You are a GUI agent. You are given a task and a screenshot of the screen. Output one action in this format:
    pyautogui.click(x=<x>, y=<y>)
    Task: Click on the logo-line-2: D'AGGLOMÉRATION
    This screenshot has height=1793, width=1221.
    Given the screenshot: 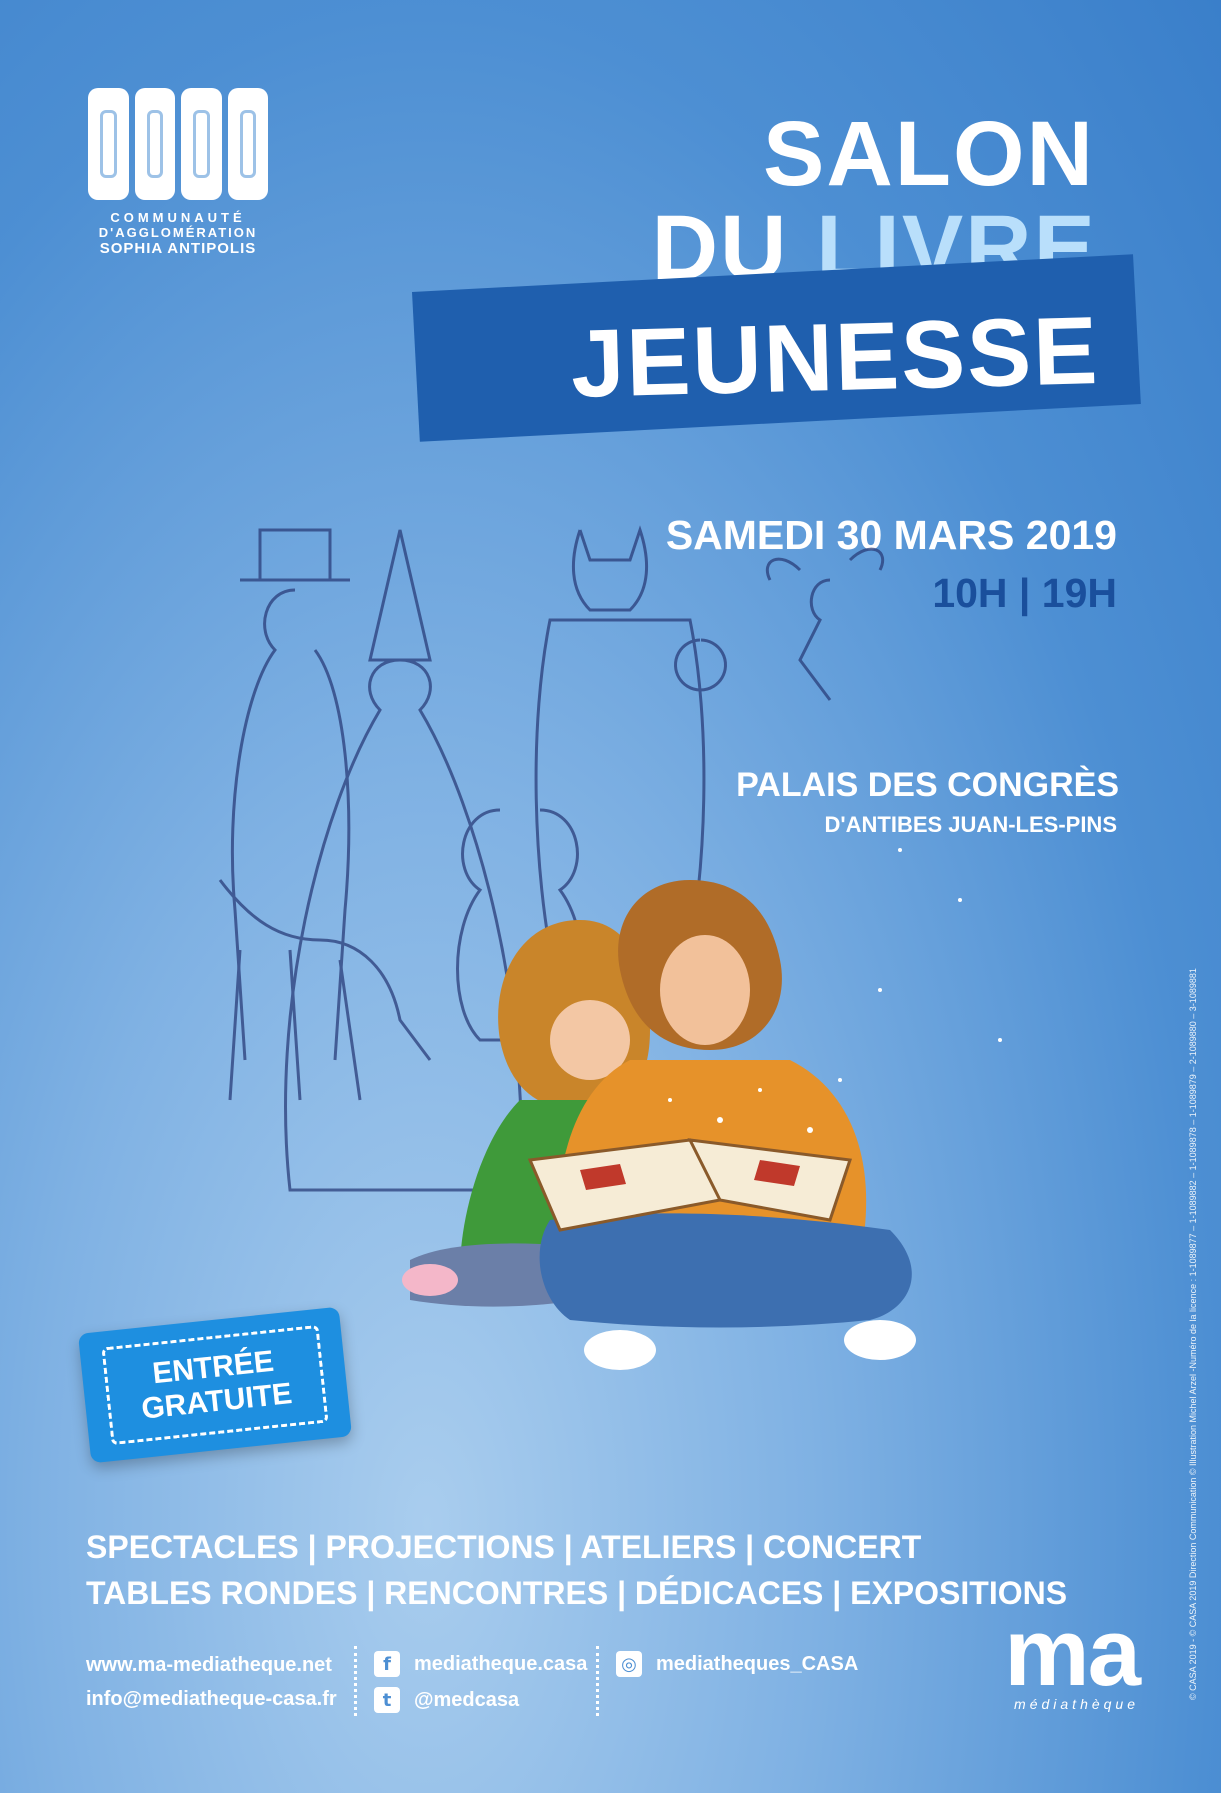 What is the action you would take?
    pyautogui.click(x=178, y=232)
    